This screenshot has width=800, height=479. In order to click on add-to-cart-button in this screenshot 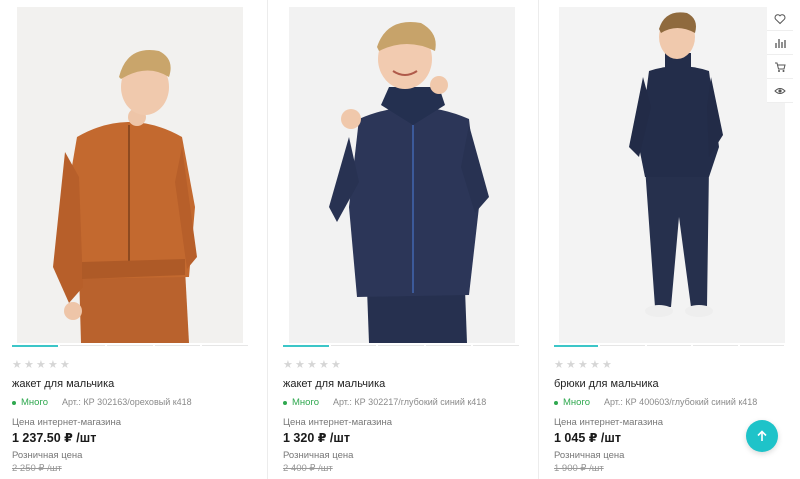, I will do `click(780, 67)`.